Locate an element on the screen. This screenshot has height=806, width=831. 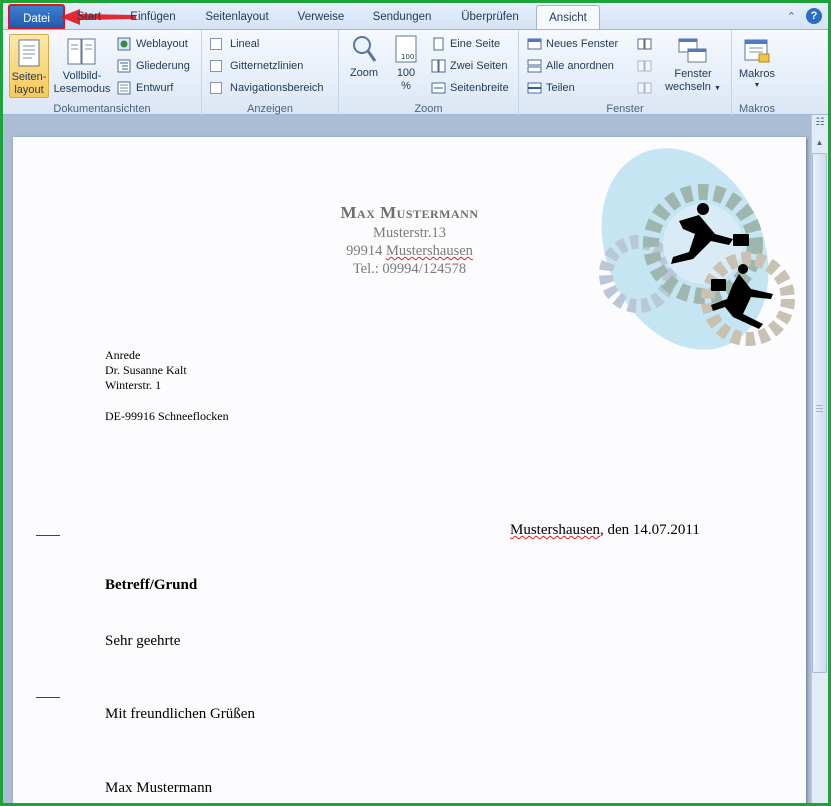
zwei-seiten-button: Zwei Seiten is located at coordinates (469, 66).